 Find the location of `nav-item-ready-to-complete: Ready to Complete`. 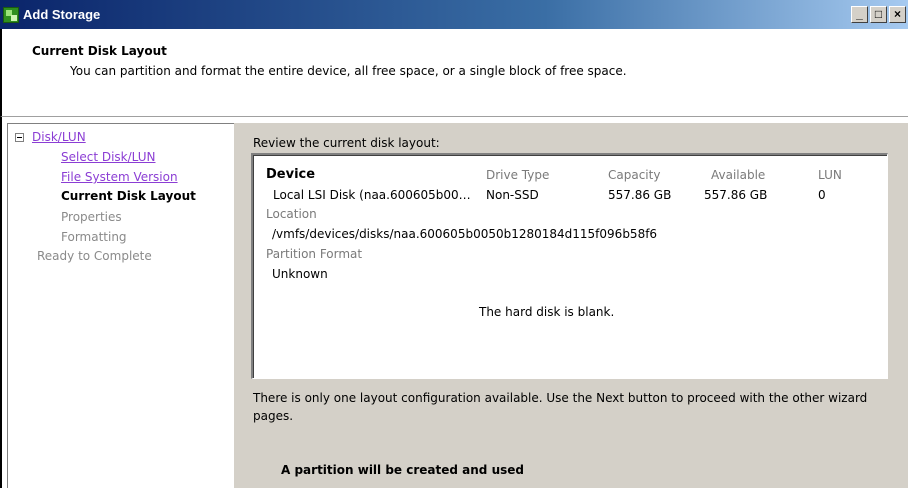

nav-item-ready-to-complete: Ready to Complete is located at coordinates (94, 256).